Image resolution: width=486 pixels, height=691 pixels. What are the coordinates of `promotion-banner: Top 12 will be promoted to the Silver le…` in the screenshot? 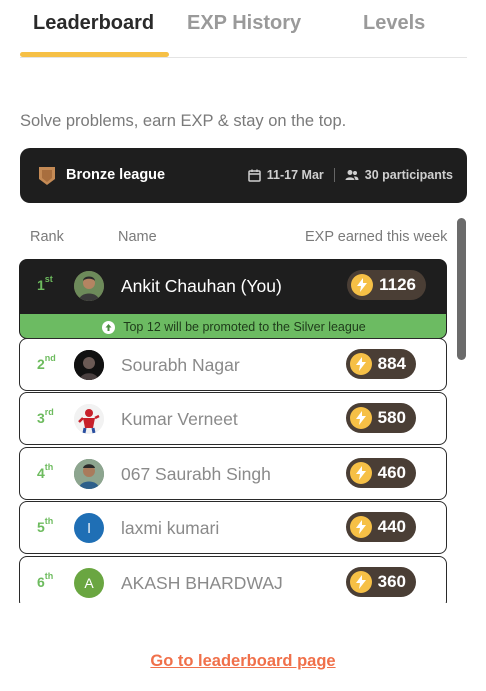 It's located at (233, 326).